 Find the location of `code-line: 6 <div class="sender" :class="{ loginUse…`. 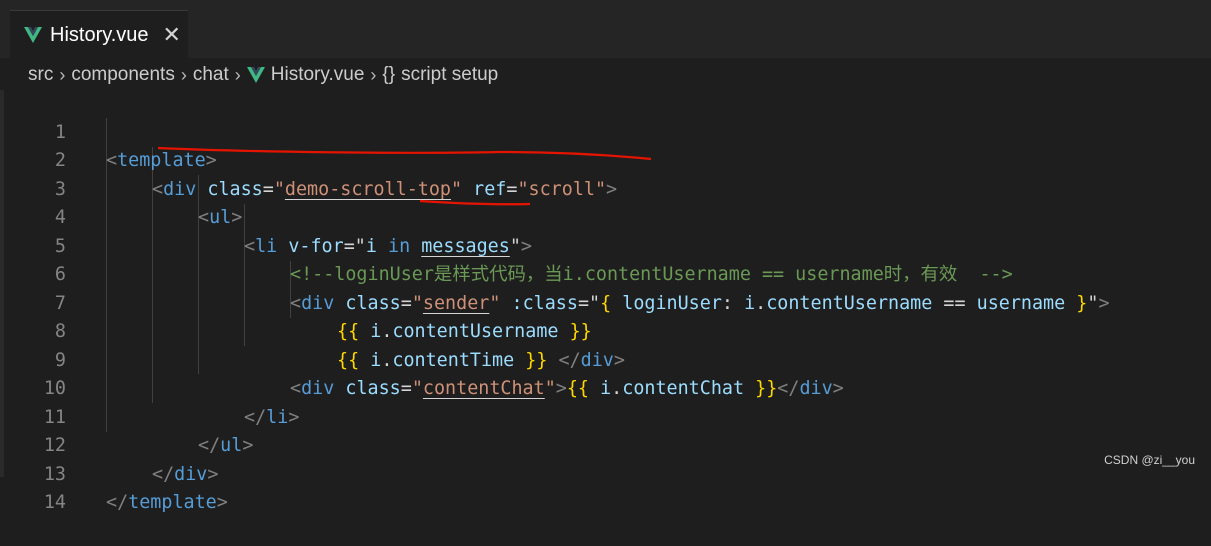

code-line: 6 <div class="sender" :class="{ loginUse… is located at coordinates (605, 273).